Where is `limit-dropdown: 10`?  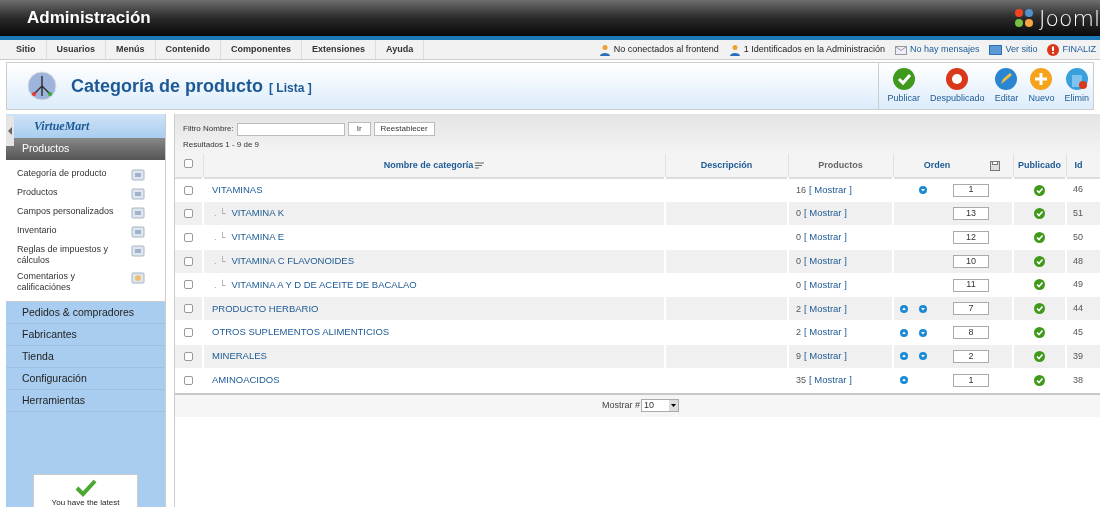 limit-dropdown: 10 is located at coordinates (660, 406).